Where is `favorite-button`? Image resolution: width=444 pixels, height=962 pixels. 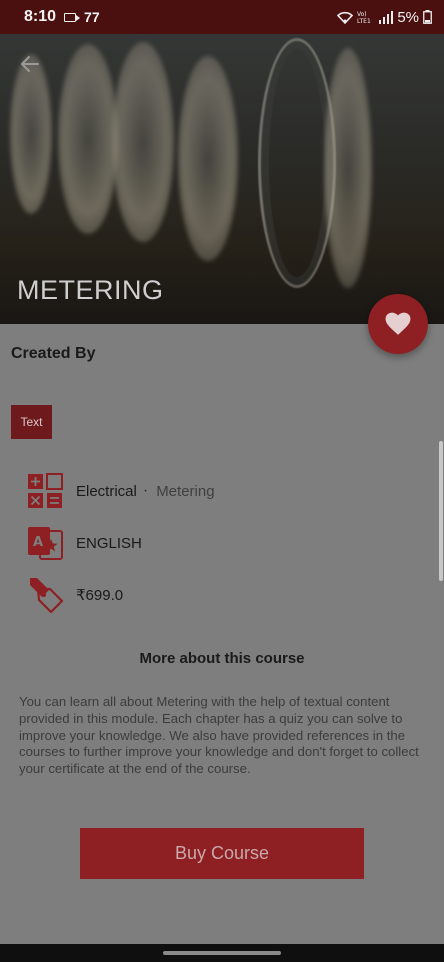
favorite-button is located at coordinates (398, 324).